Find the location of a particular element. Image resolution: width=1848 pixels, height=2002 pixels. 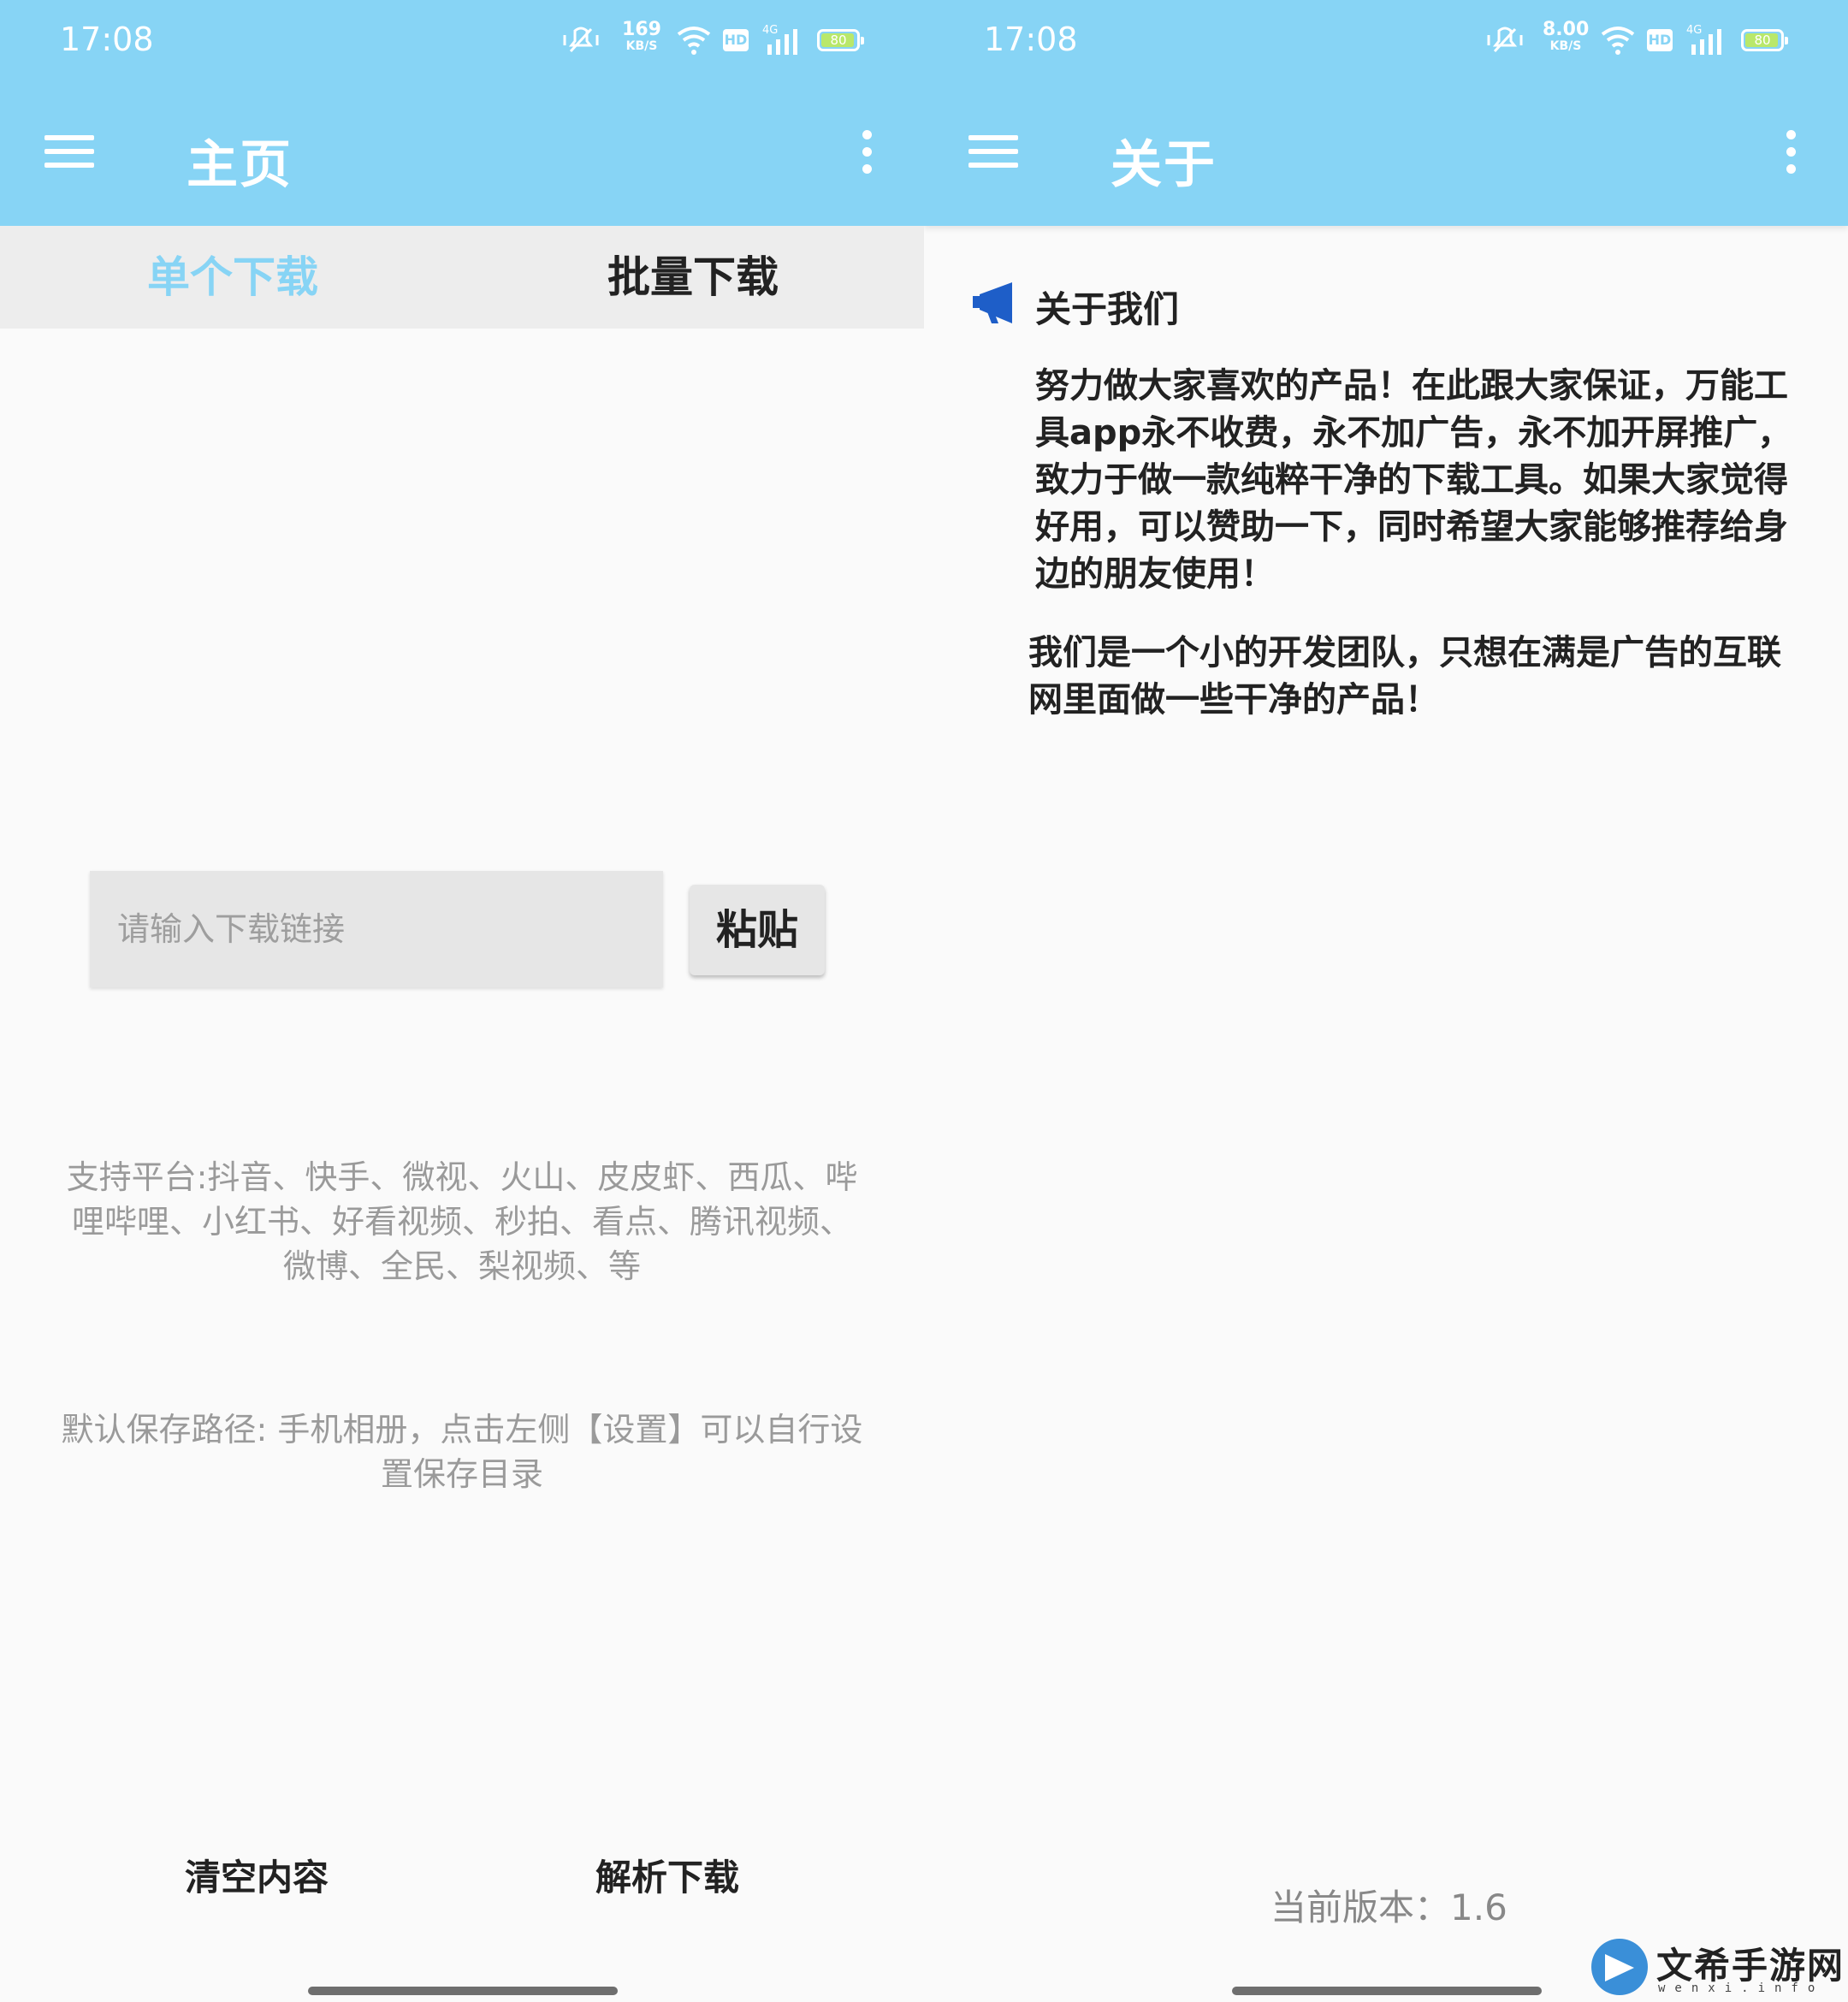

watermark-subtext: wenxi.info is located at coordinates (1741, 1988).